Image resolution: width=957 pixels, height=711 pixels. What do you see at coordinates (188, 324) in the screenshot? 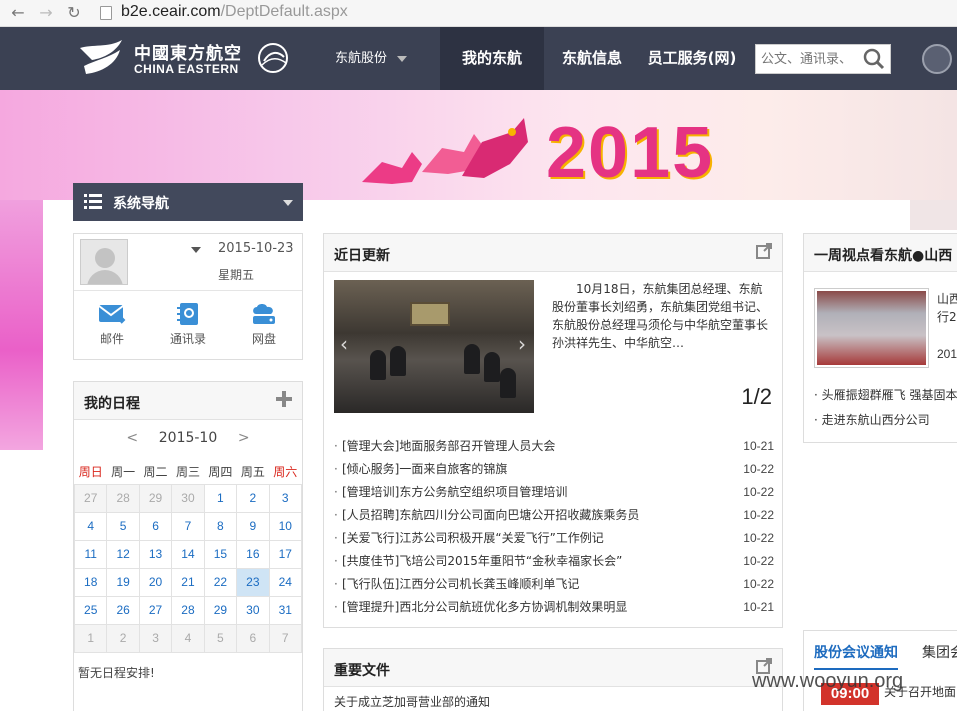
I see `contacts-link: 通讯录` at bounding box center [188, 324].